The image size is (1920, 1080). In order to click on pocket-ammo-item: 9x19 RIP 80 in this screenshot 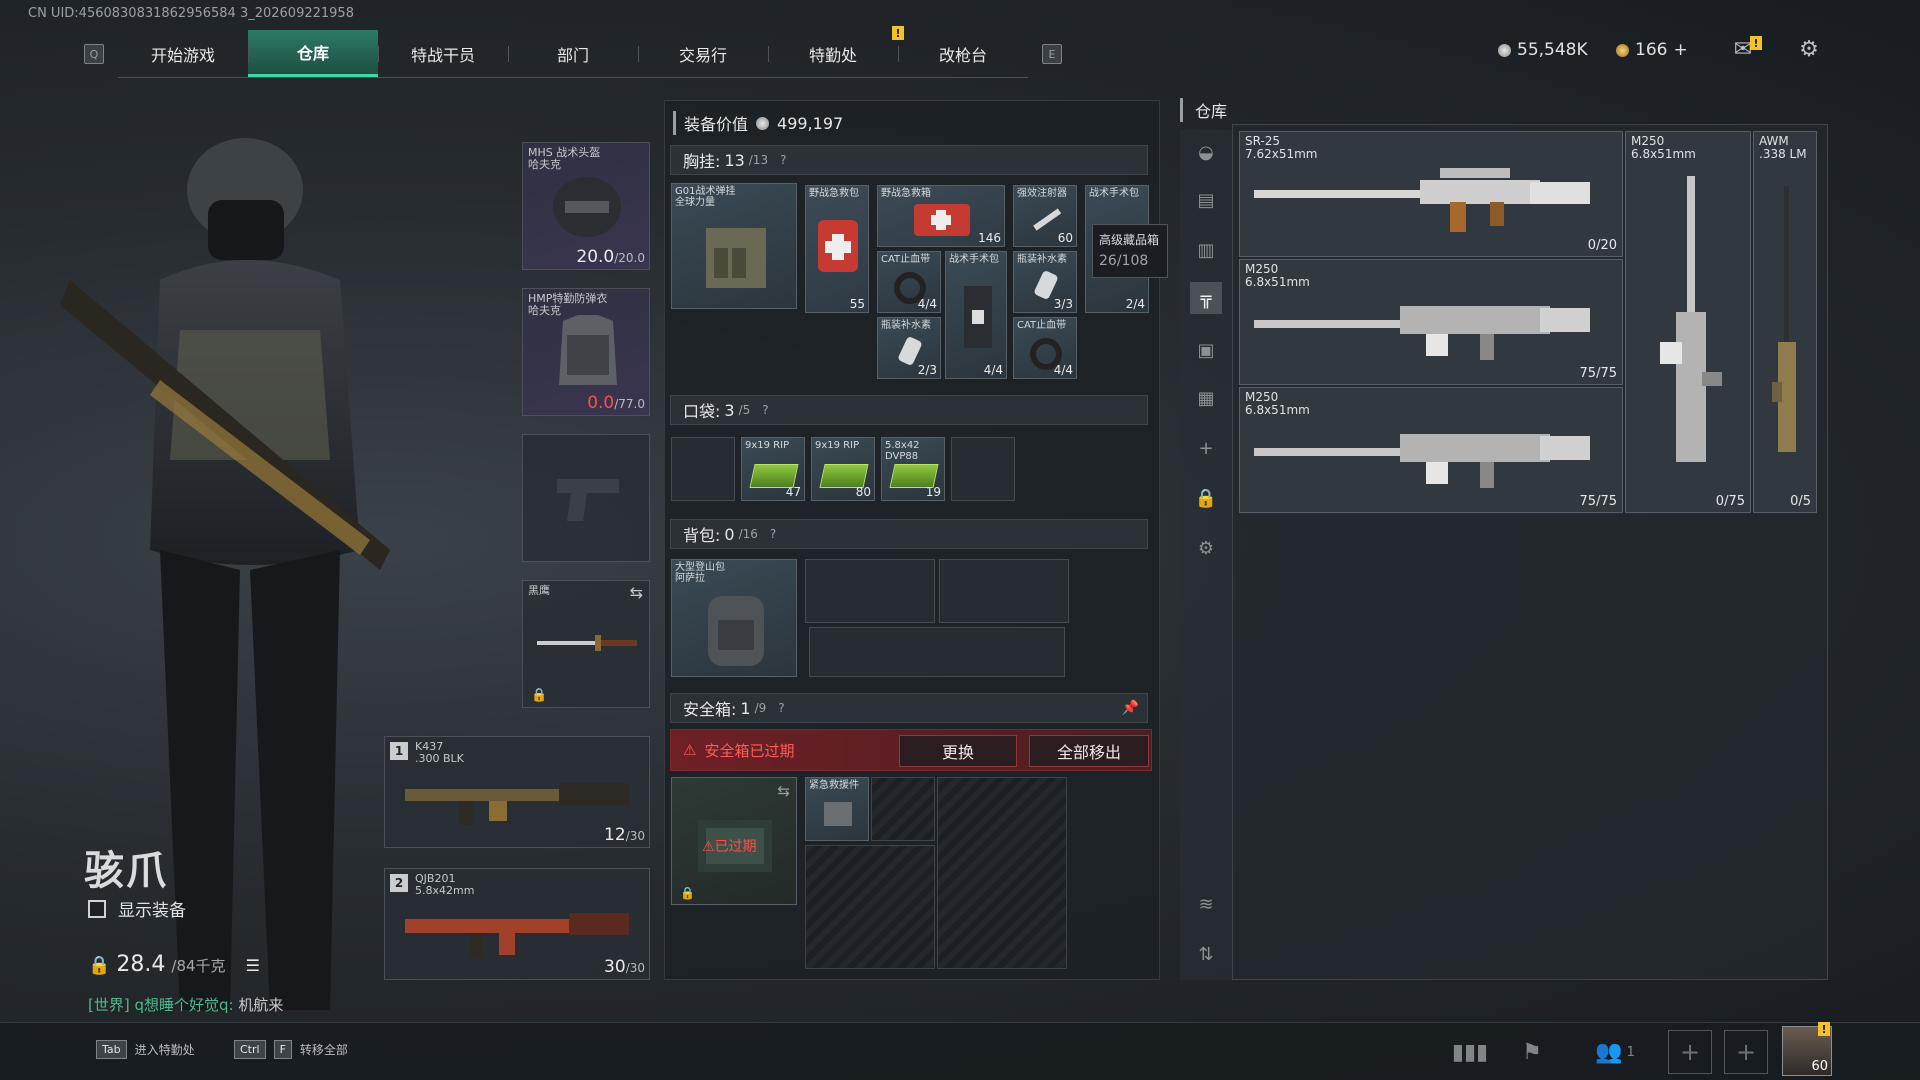, I will do `click(843, 469)`.